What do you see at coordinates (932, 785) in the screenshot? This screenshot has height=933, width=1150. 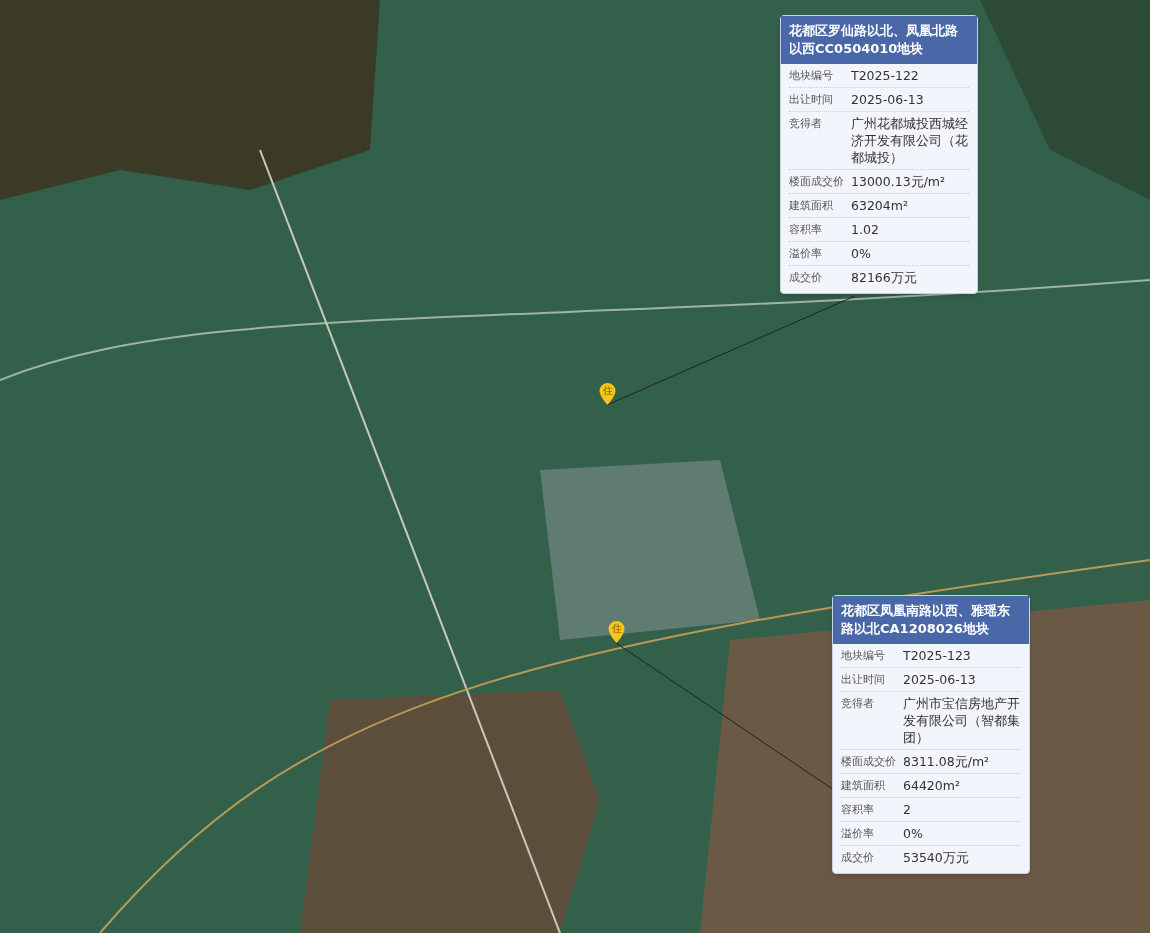 I see `field-value: 64420m²` at bounding box center [932, 785].